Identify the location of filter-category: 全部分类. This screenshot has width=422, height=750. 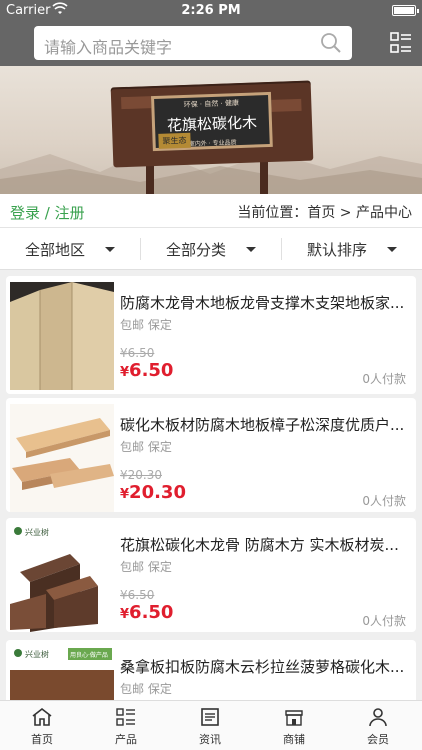
(211, 249).